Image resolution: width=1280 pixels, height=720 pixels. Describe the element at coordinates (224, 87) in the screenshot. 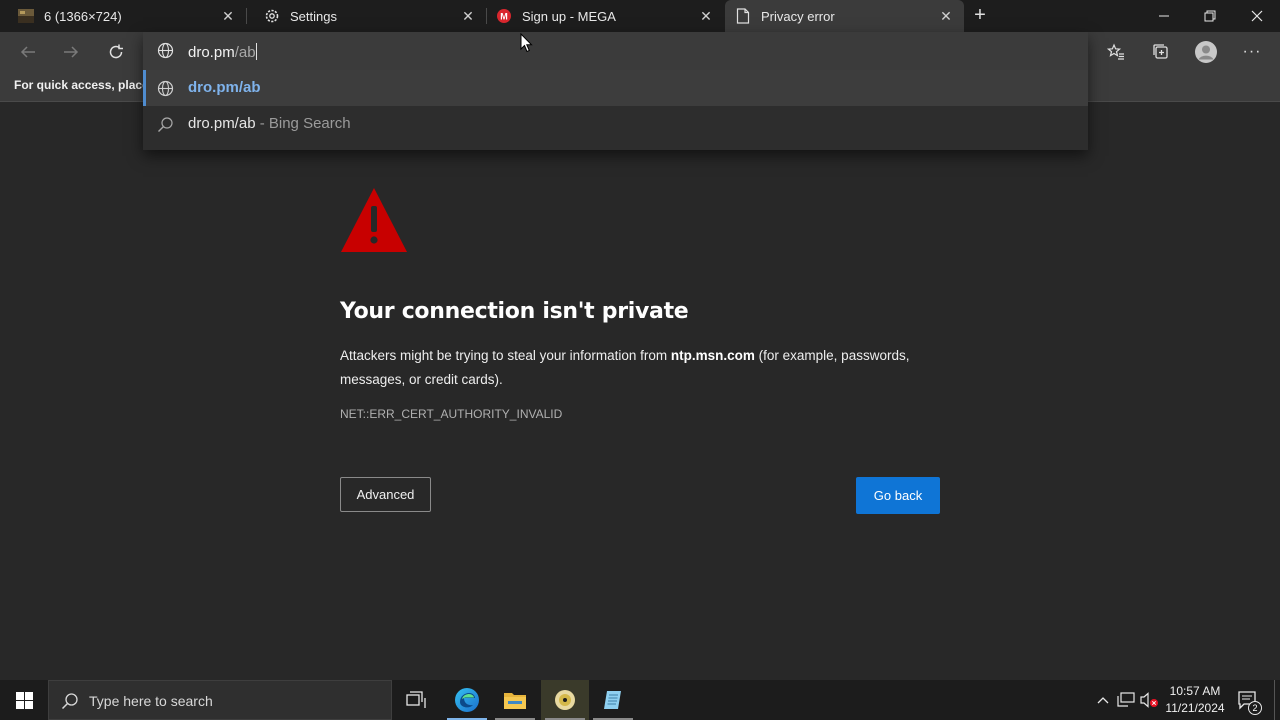

I see `suggestion-text: dro.pm/ab` at that location.